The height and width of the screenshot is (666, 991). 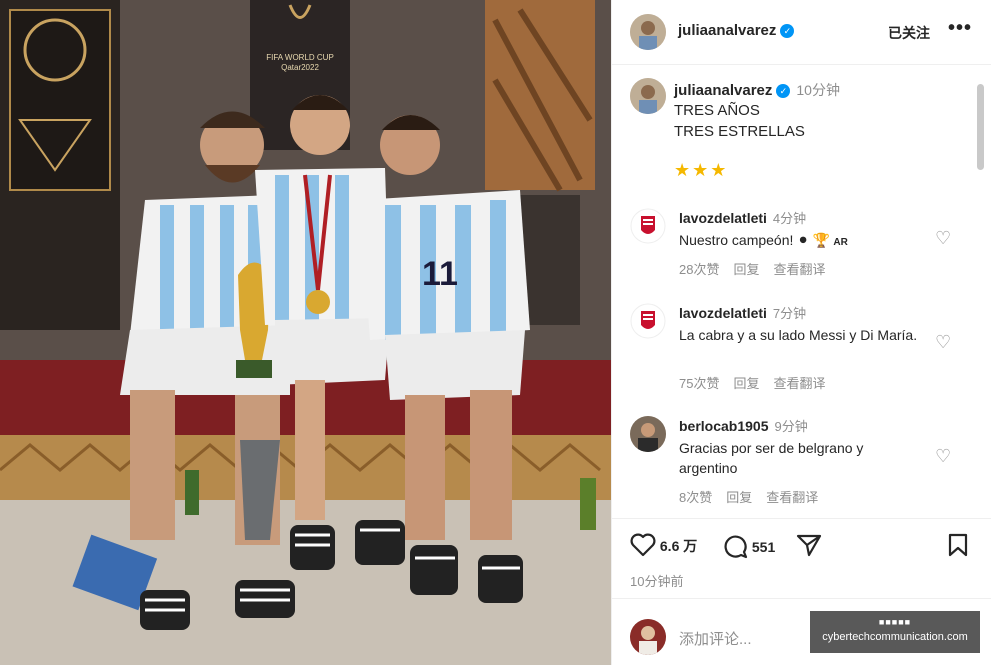 I want to click on comment-likes: 75次赞, so click(x=699, y=383).